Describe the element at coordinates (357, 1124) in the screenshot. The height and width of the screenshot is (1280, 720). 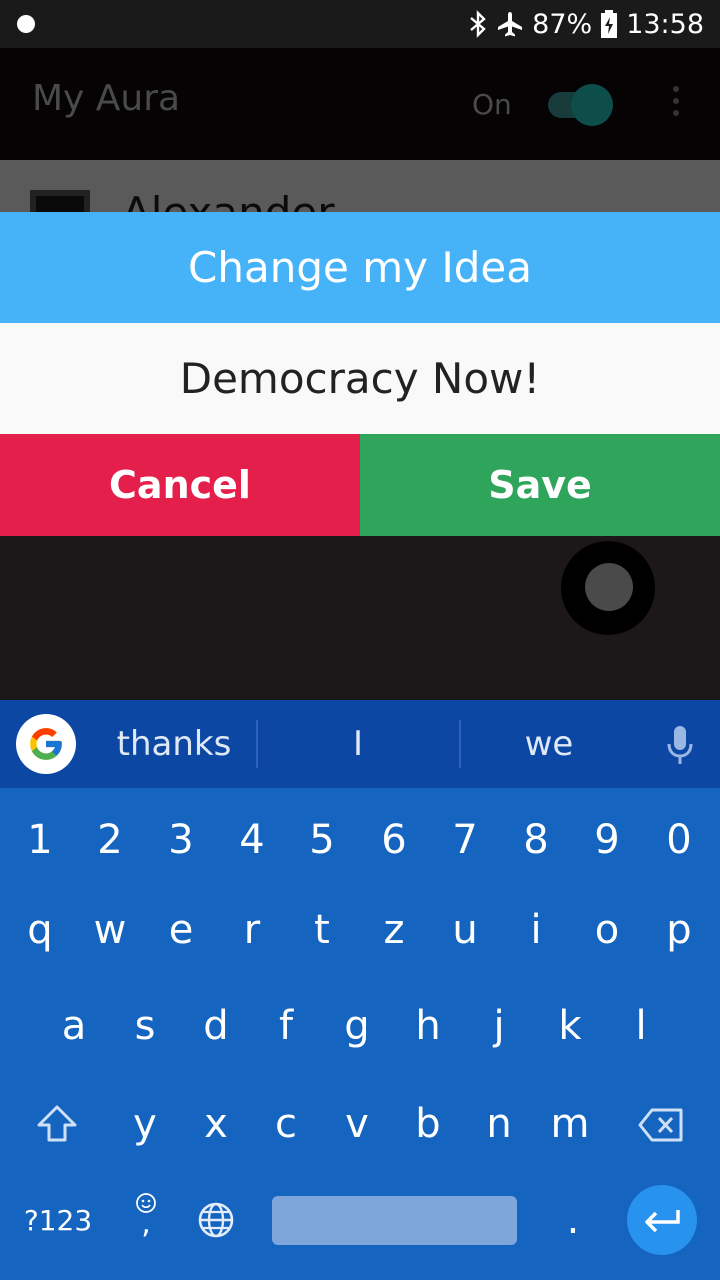
I see `key-letter-3: v` at that location.